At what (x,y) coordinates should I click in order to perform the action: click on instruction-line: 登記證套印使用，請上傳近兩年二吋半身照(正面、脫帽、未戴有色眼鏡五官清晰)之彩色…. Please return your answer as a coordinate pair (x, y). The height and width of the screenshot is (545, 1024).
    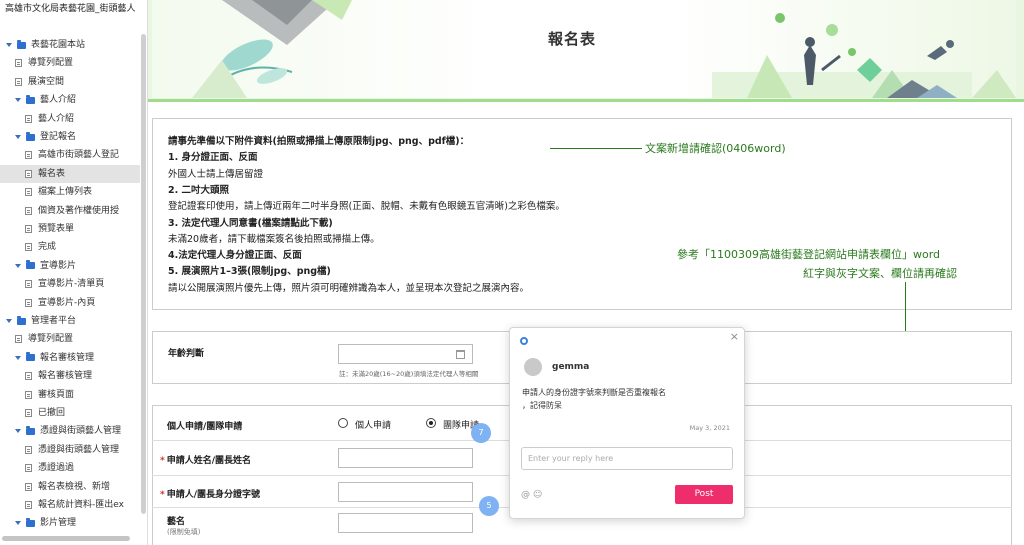
    Looking at the image, I should click on (366, 207).